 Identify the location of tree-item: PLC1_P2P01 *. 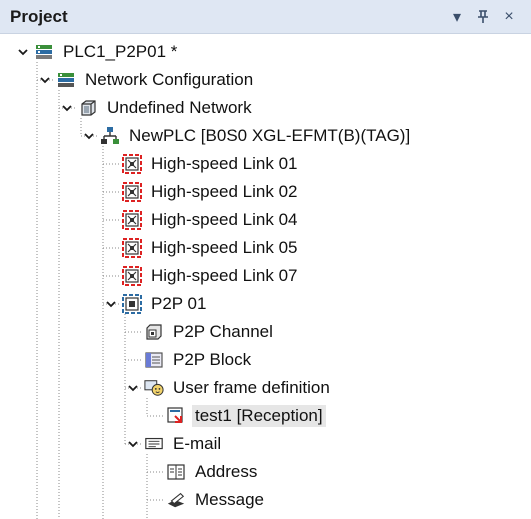
(99, 52).